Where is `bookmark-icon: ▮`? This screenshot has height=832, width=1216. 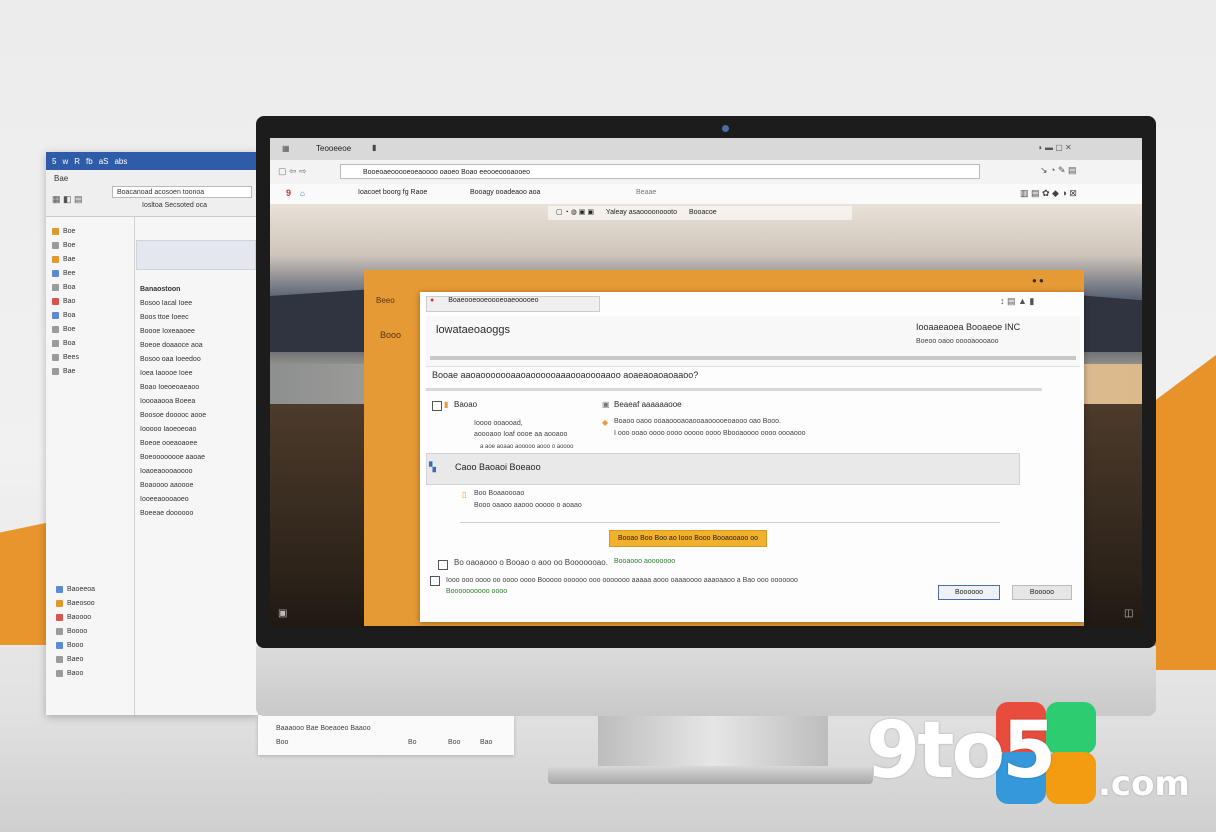
bookmark-icon: ▮ is located at coordinates (374, 147).